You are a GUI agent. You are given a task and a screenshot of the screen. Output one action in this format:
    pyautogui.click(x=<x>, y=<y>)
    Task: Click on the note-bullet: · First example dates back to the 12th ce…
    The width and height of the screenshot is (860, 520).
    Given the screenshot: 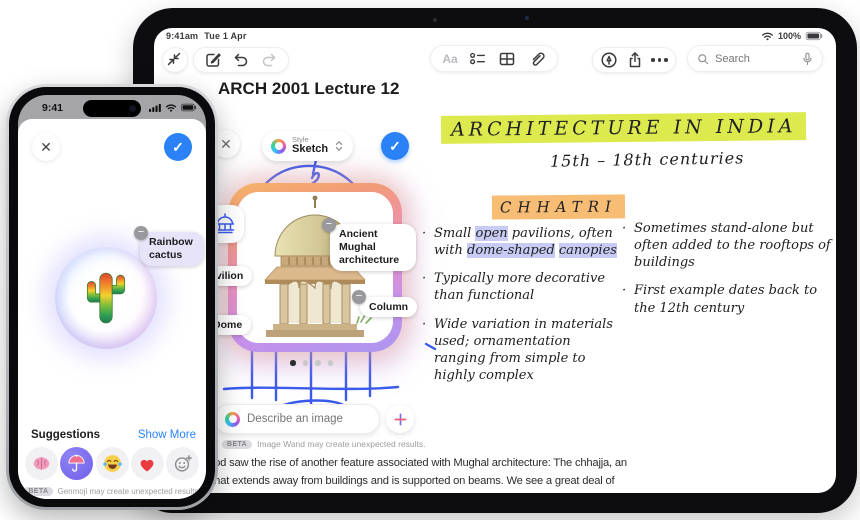 What is the action you would take?
    pyautogui.click(x=720, y=299)
    